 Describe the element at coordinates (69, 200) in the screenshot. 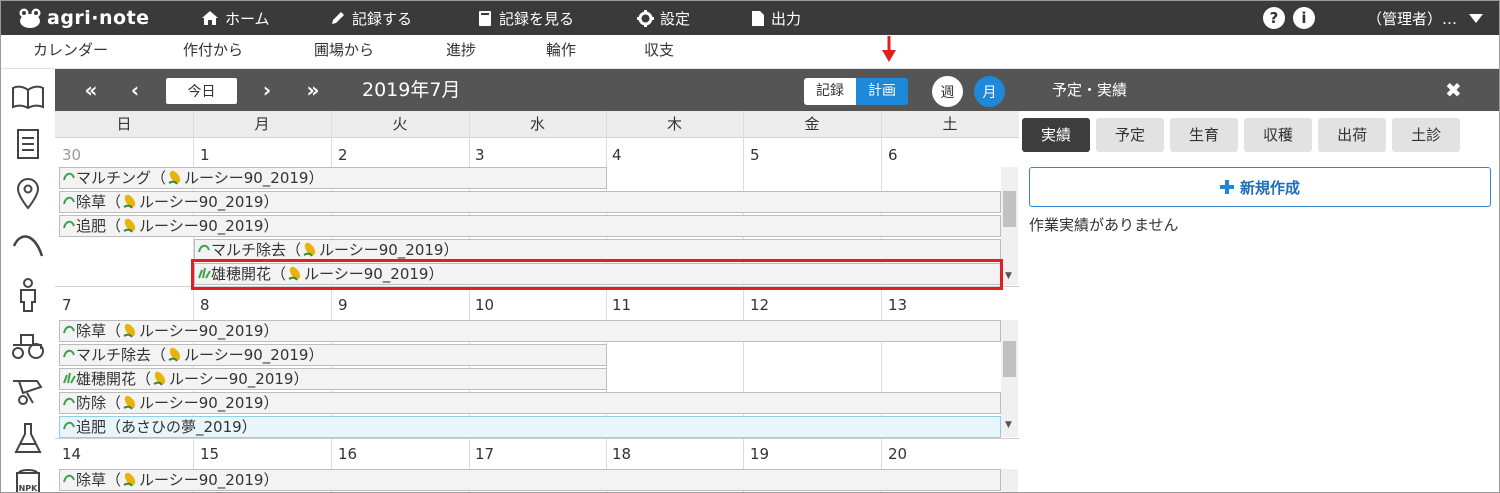

I see `sprout-icon` at that location.